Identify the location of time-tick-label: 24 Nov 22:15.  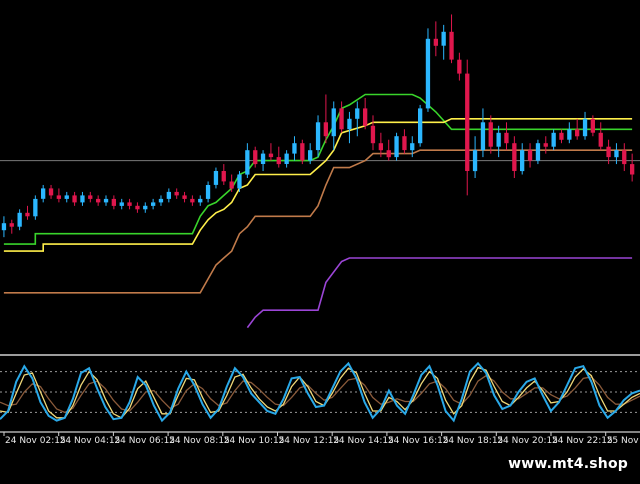
(582, 441).